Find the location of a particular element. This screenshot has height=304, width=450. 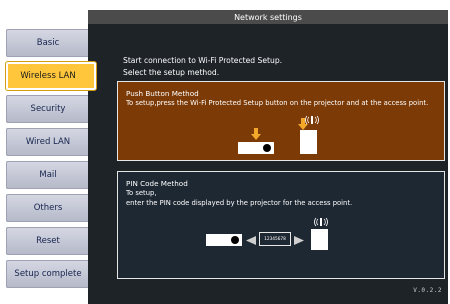

sidebar-item-basic: Basic is located at coordinates (51, 43).